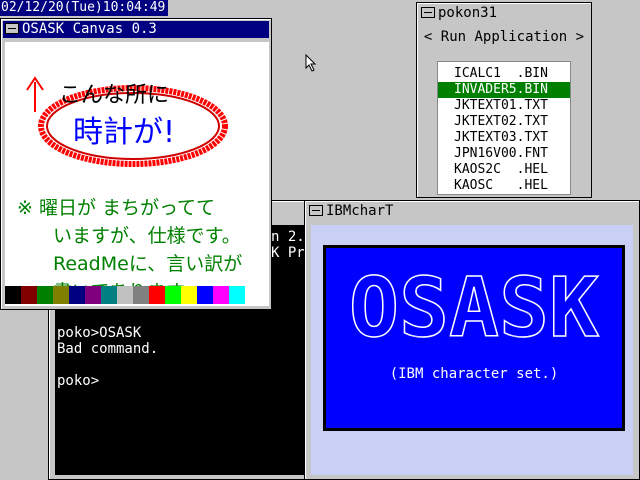  I want to click on handwriting-line: こんな所に, so click(114, 95).